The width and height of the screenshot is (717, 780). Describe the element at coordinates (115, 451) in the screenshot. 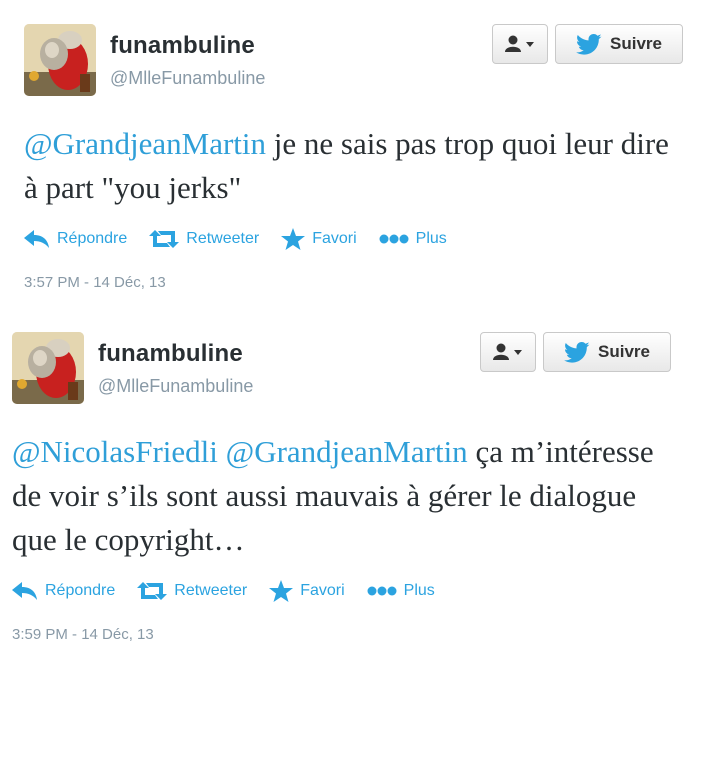

I see `mention-link: @NicolasFriedli` at that location.